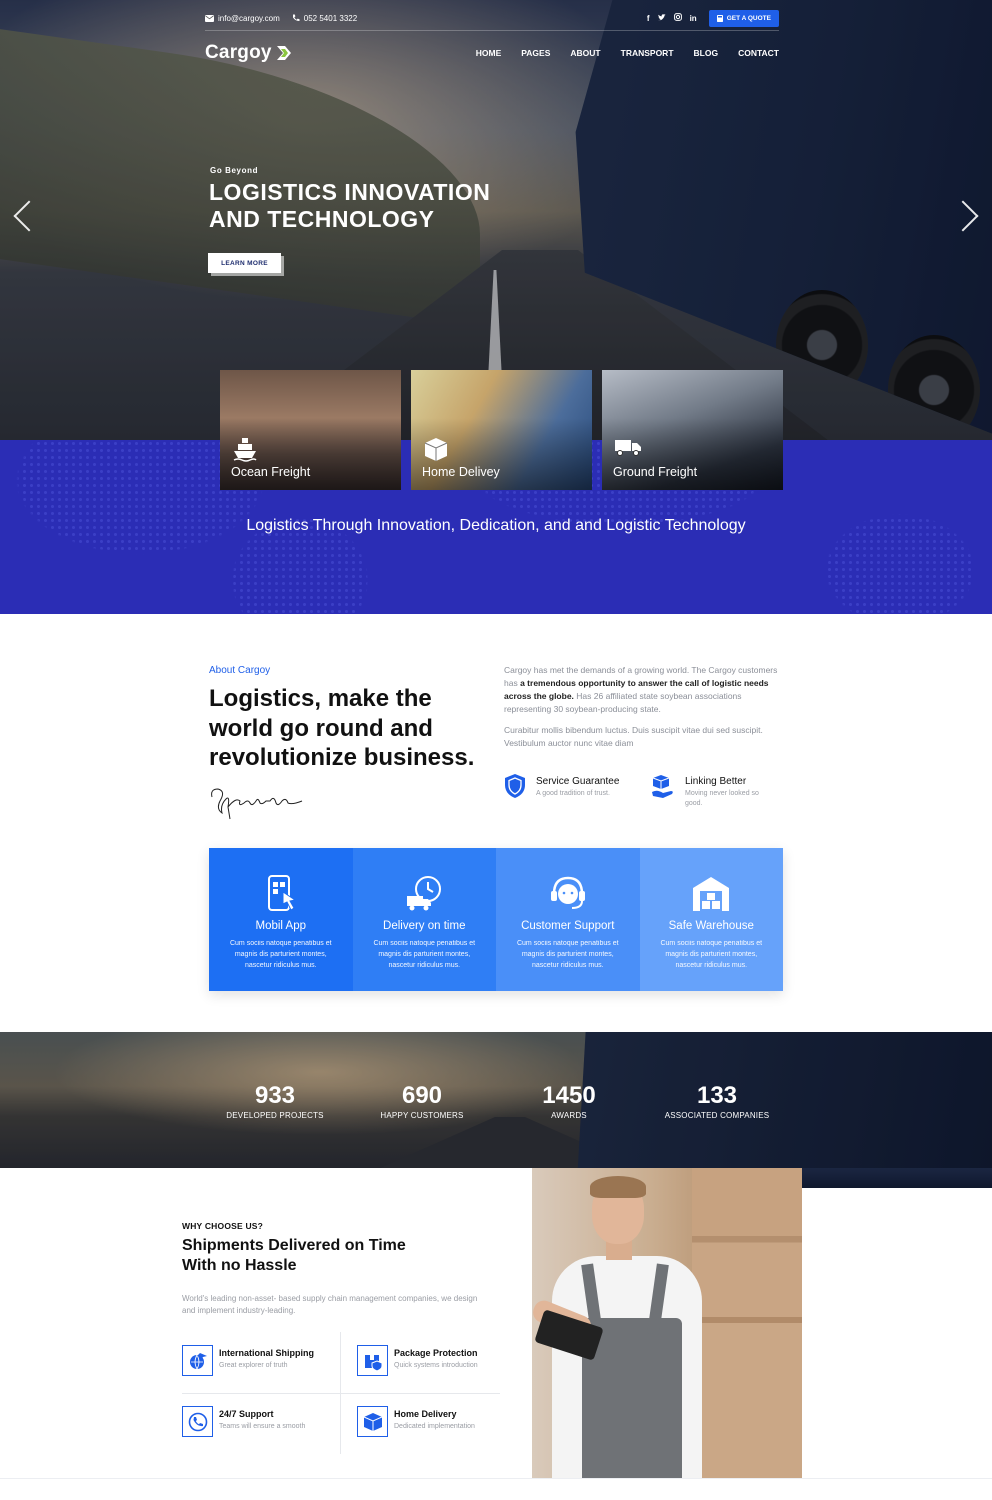  I want to click on nav-item-contact: CONTACT, so click(758, 53).